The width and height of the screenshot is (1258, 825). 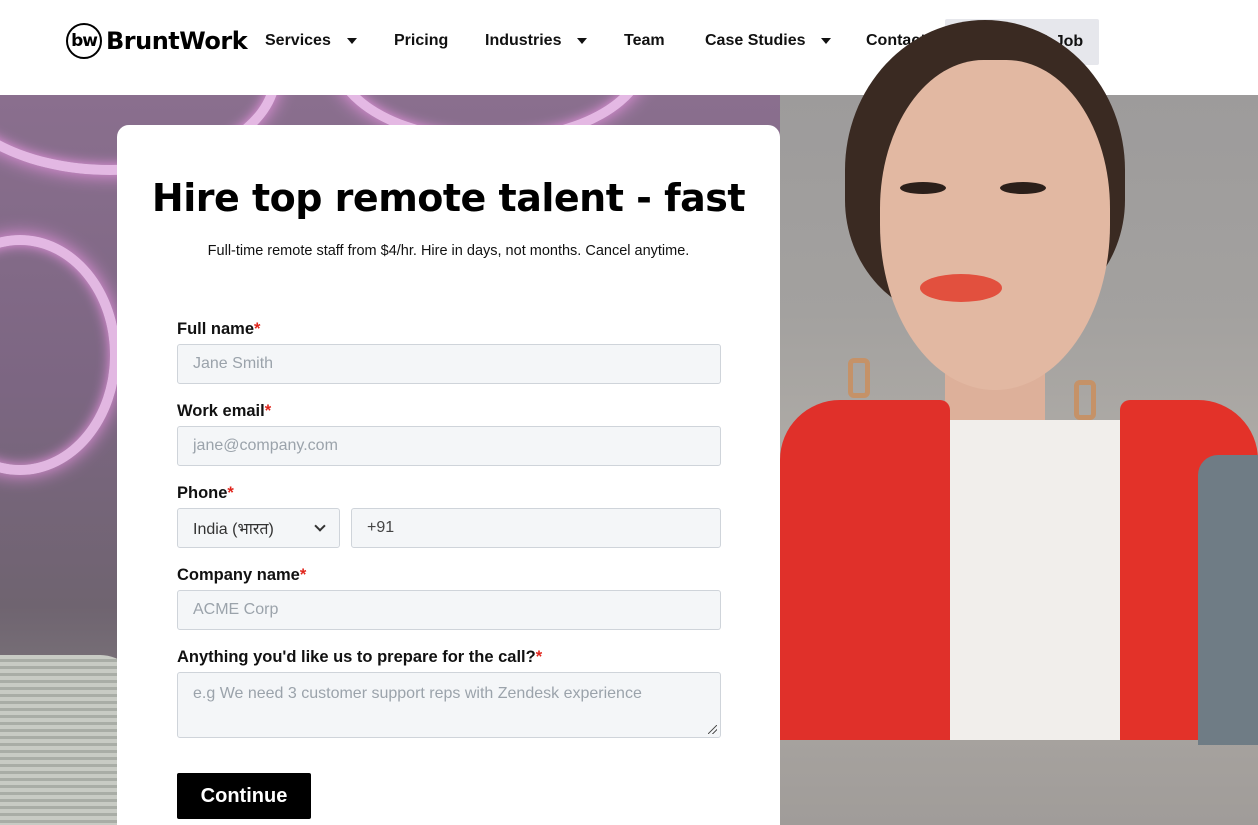 I want to click on continue-button: Continue, so click(x=244, y=796).